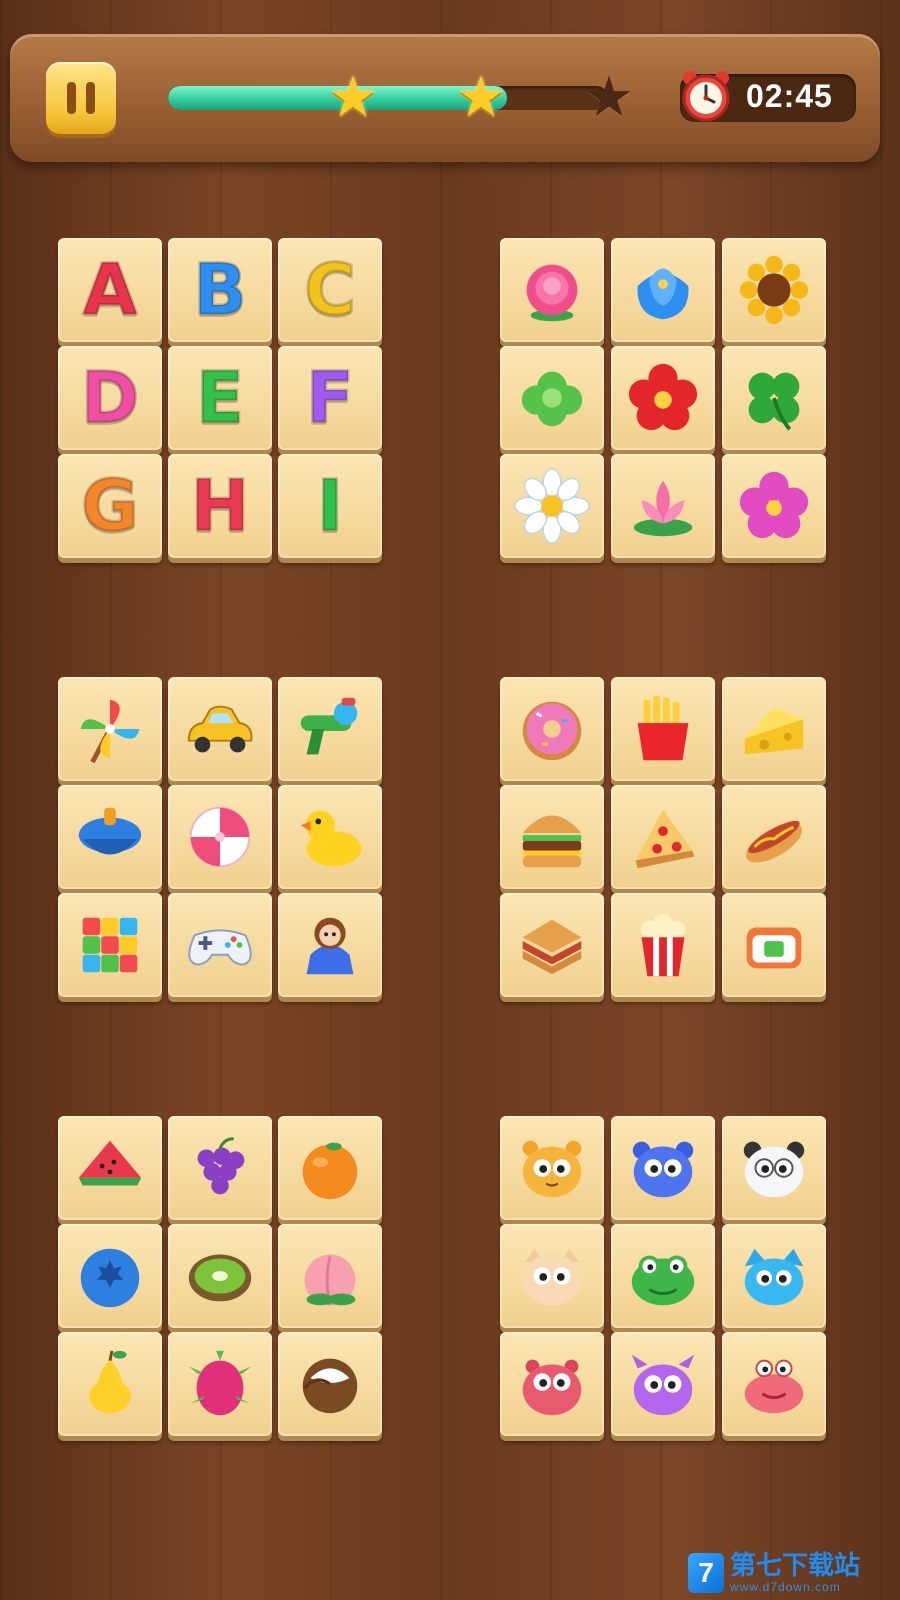 Image resolution: width=900 pixels, height=1600 pixels. I want to click on tile-cheese, so click(774, 729).